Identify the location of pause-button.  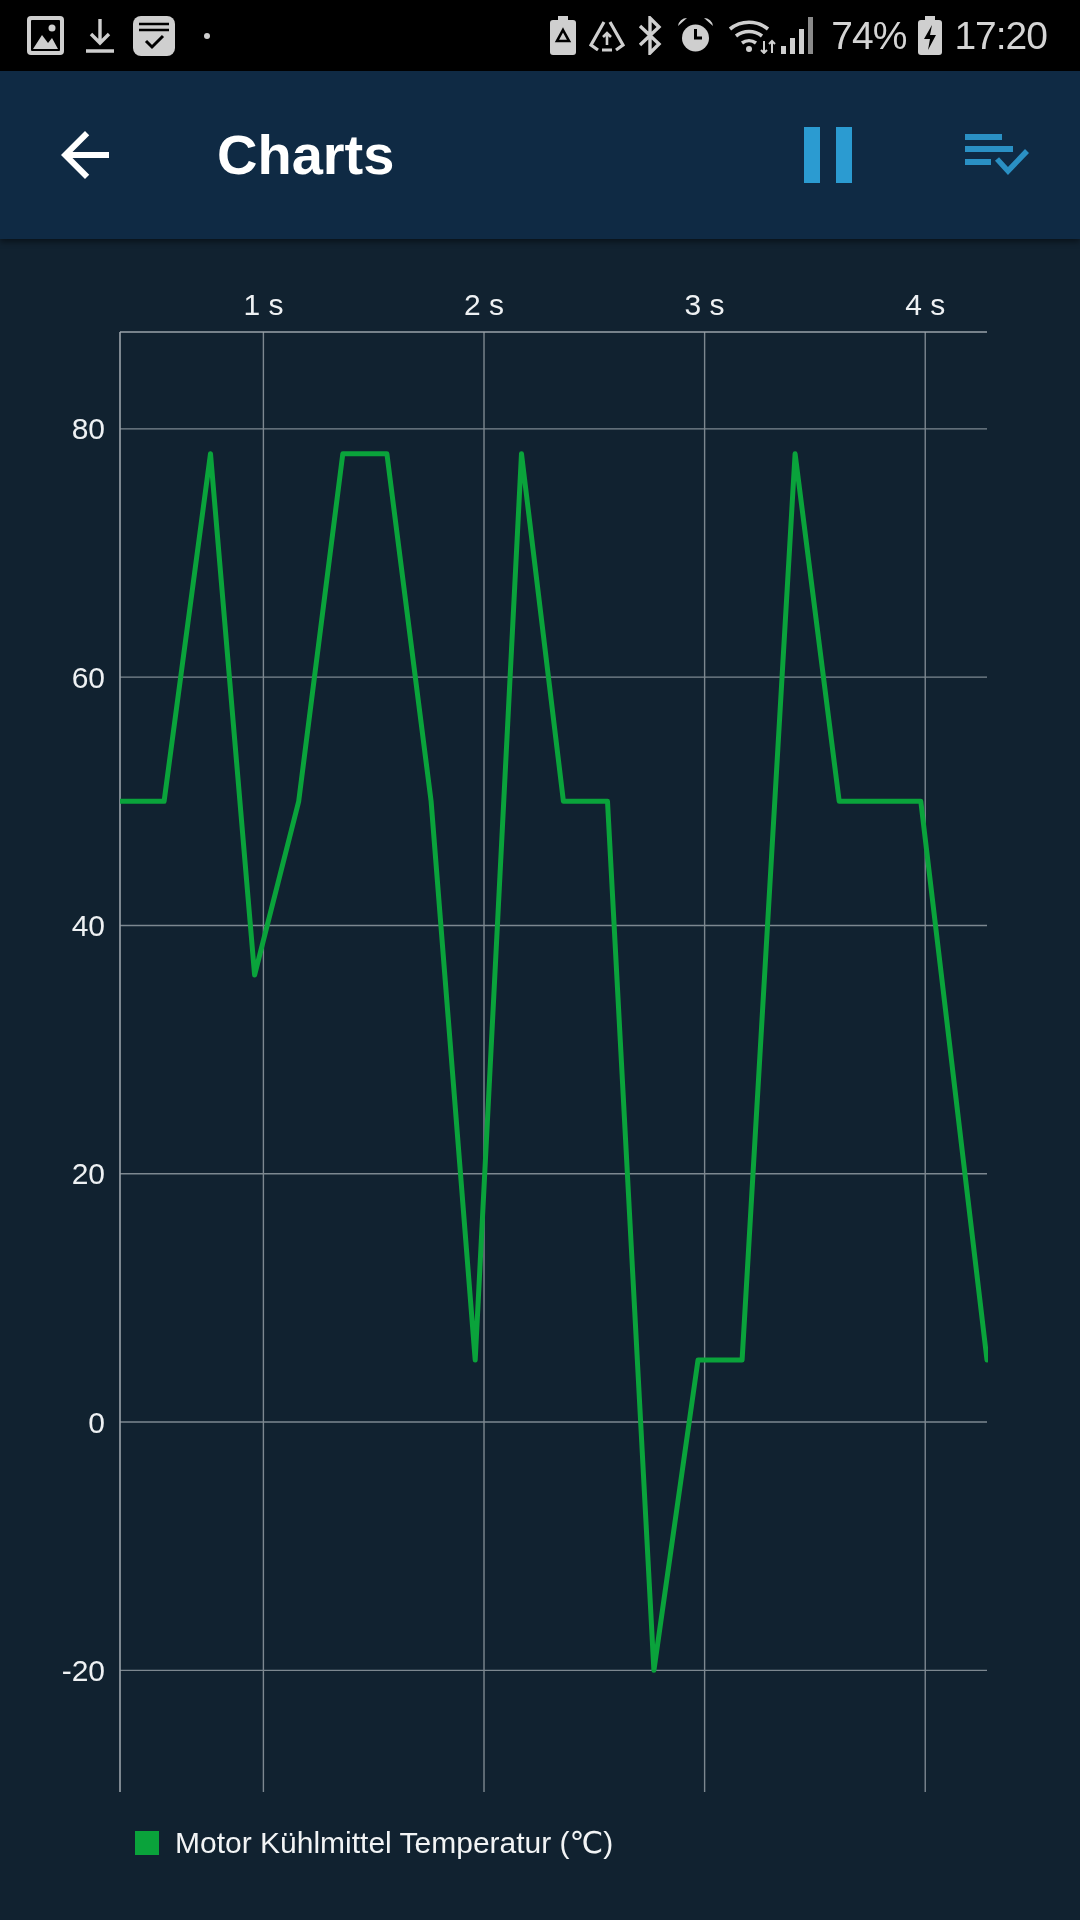
(828, 155).